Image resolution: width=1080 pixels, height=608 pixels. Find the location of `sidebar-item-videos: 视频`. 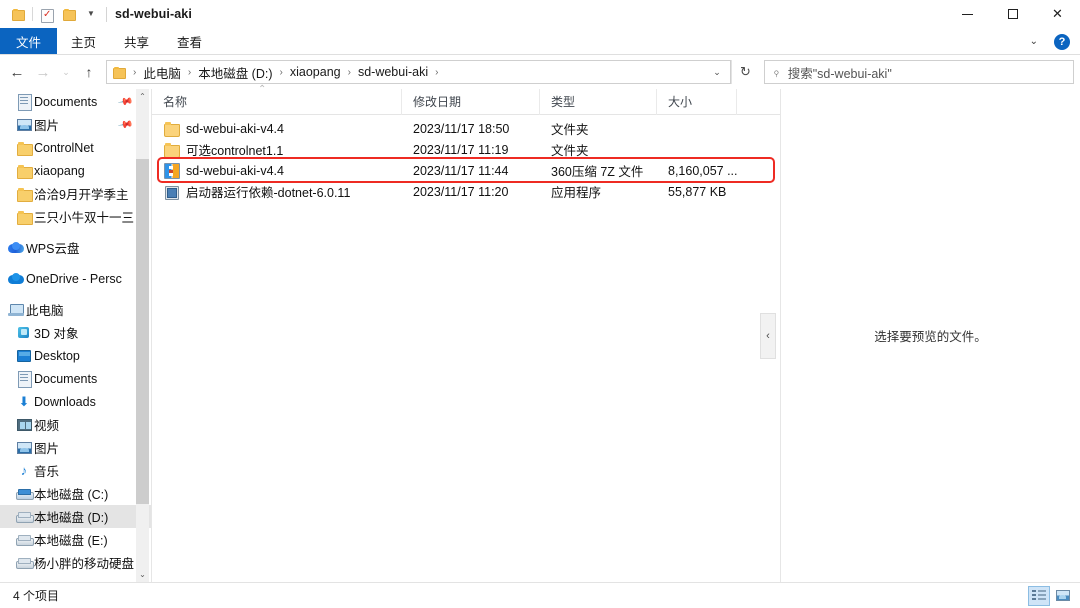

sidebar-item-videos: 视频 is located at coordinates (75, 424).